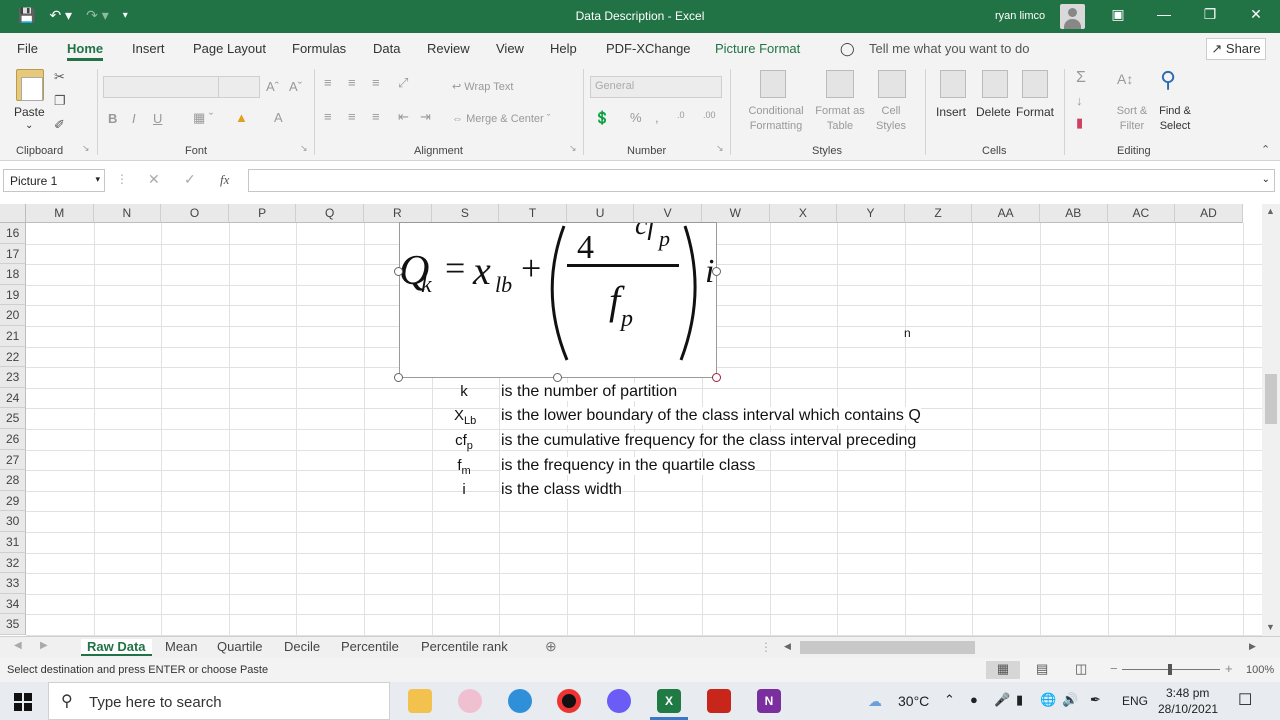 This screenshot has height=720, width=1280. Describe the element at coordinates (1270, 627) in the screenshot. I see `scroll-down-icon: ▼` at that location.